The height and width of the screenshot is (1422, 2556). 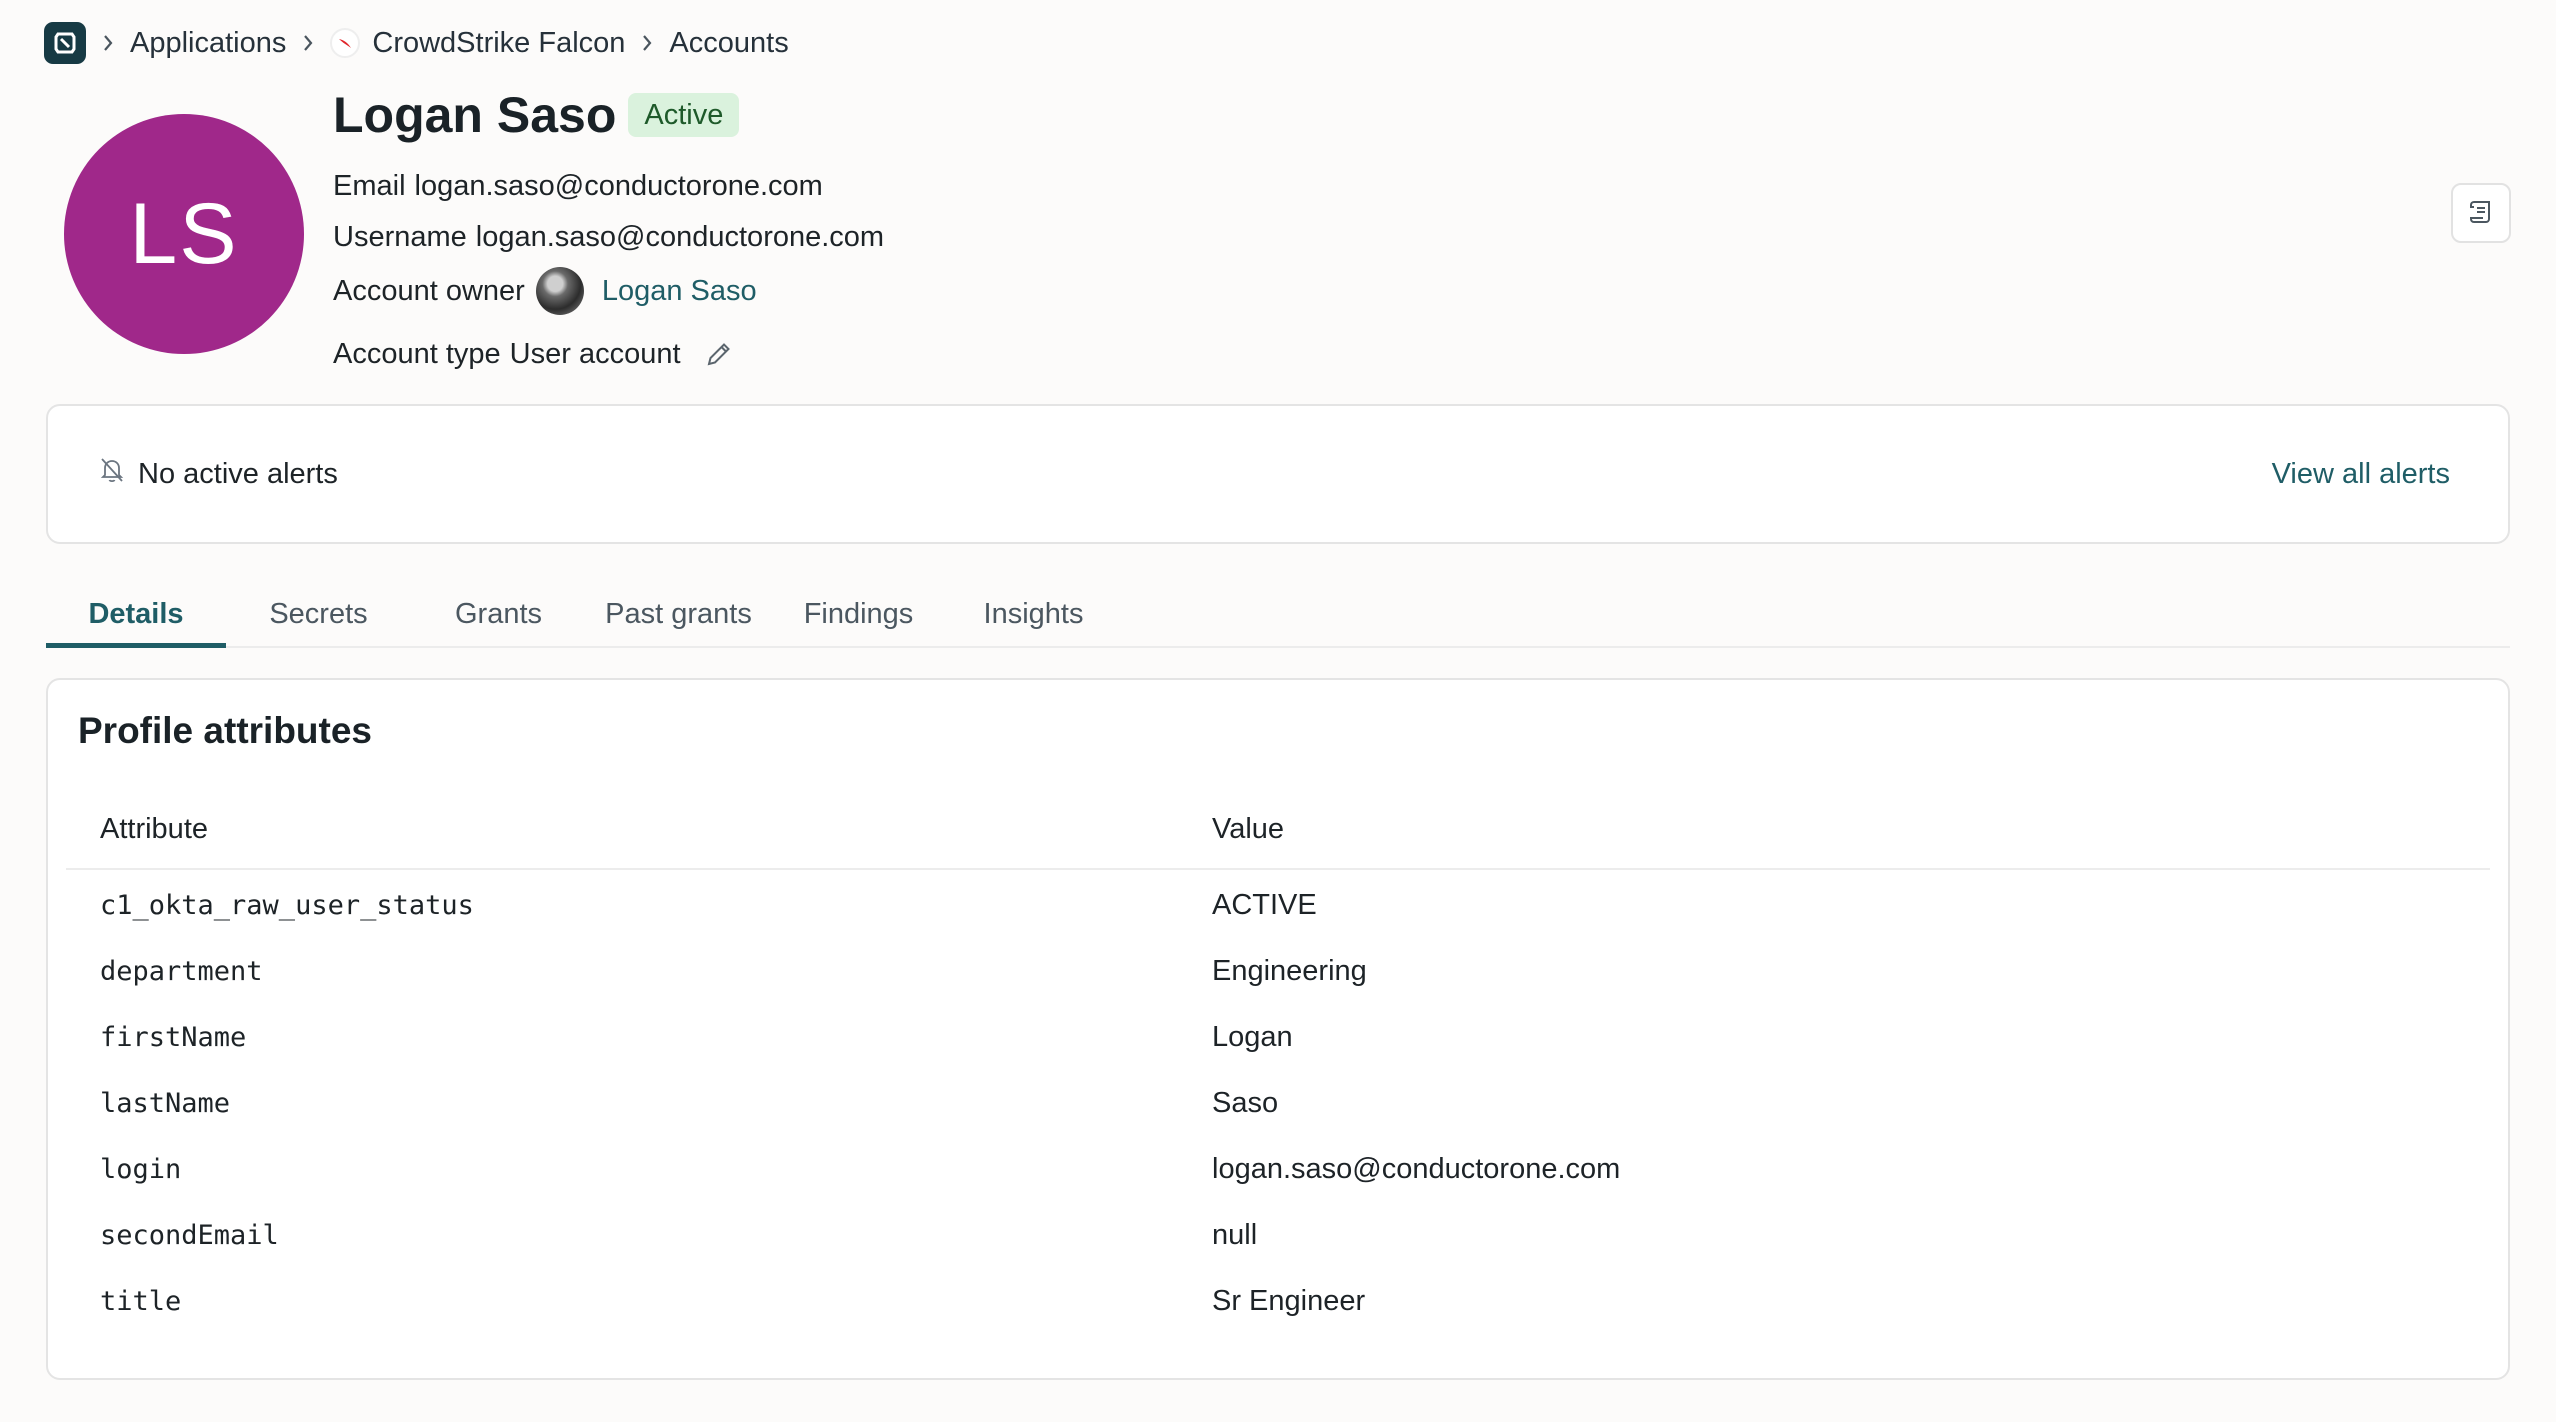 What do you see at coordinates (1248, 828) in the screenshot?
I see `column-header-value: Value` at bounding box center [1248, 828].